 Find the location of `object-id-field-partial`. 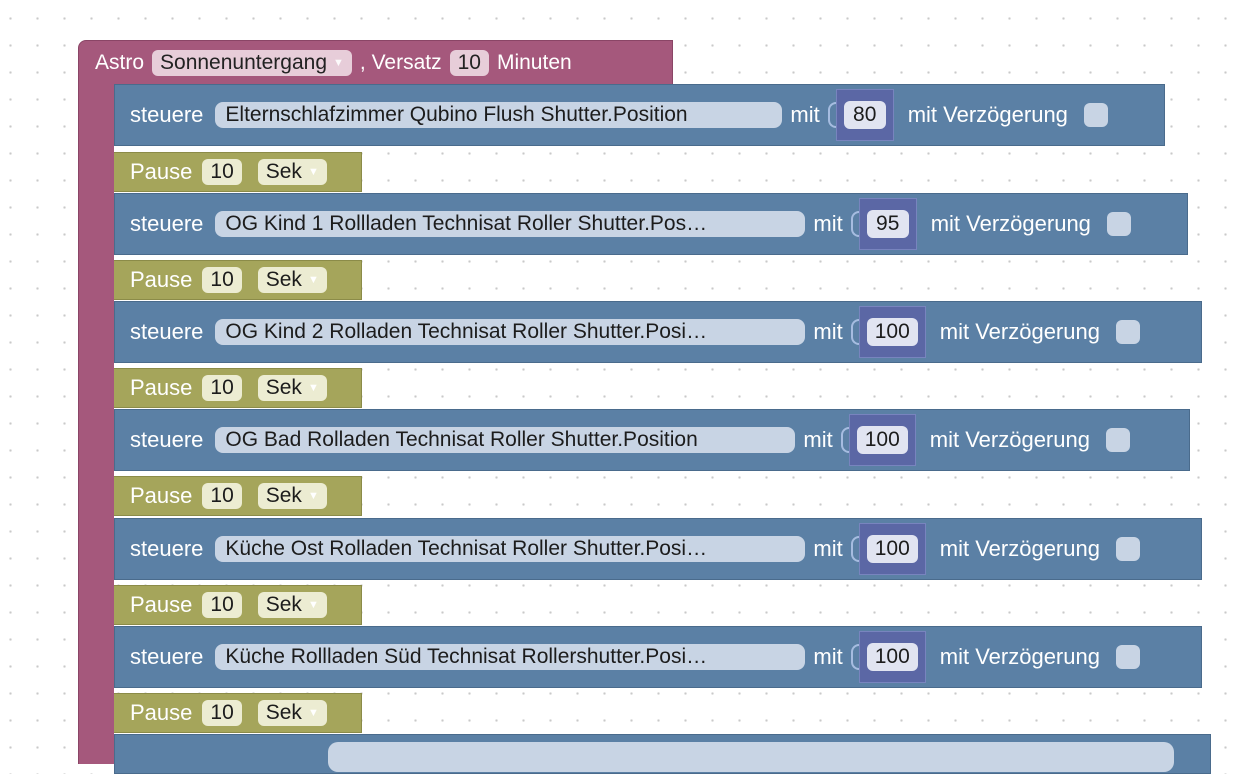

object-id-field-partial is located at coordinates (751, 757).